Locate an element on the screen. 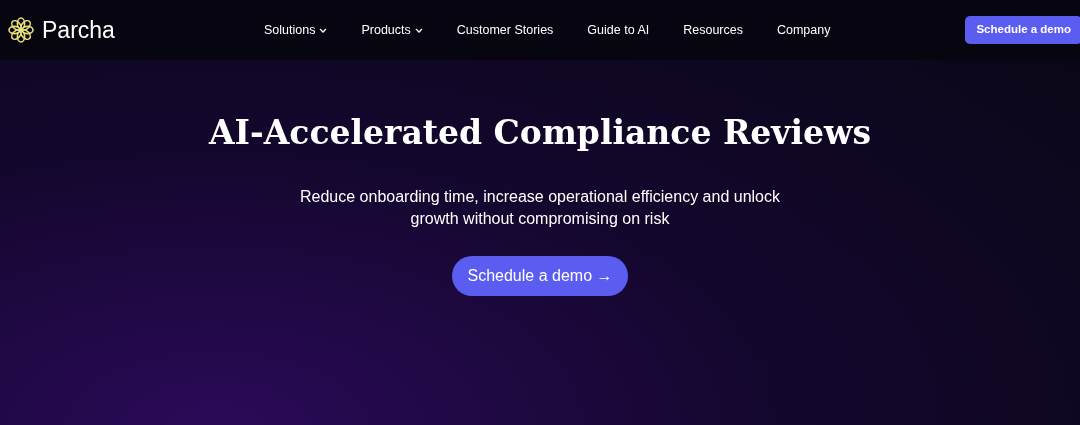  nav-link: Company is located at coordinates (803, 30).